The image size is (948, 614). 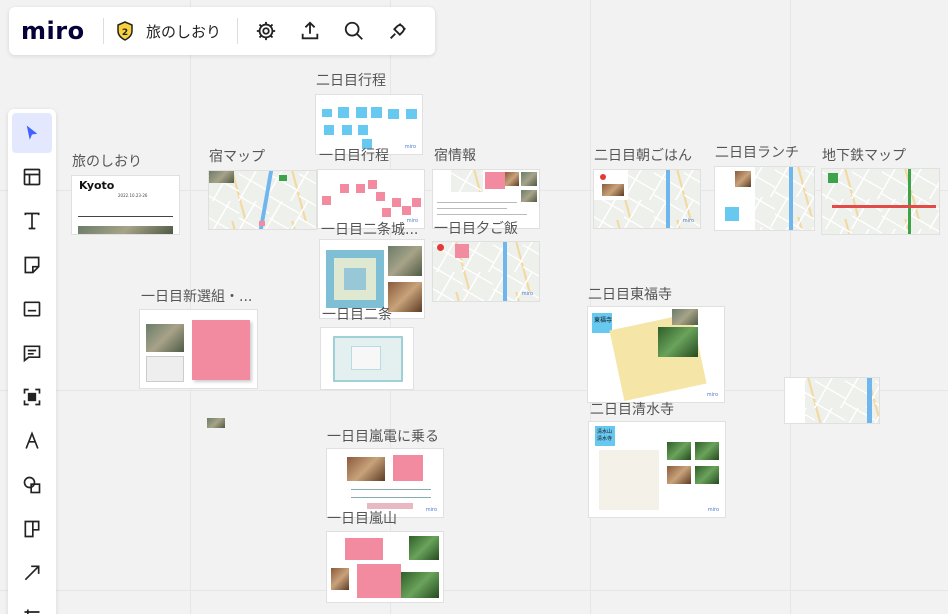 What do you see at coordinates (125, 216) in the screenshot?
I see `divider-line` at bounding box center [125, 216].